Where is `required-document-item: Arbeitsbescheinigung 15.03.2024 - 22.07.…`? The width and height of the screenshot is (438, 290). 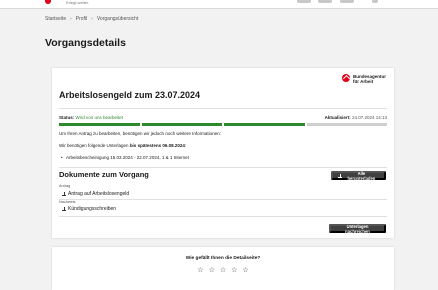 required-document-item: Arbeitsbescheinigung 15.03.2024 - 22.07.… is located at coordinates (125, 157).